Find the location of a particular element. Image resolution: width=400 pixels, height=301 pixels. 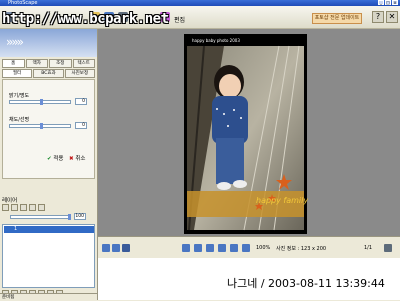

move-up-icon is located at coordinates (32, 207).